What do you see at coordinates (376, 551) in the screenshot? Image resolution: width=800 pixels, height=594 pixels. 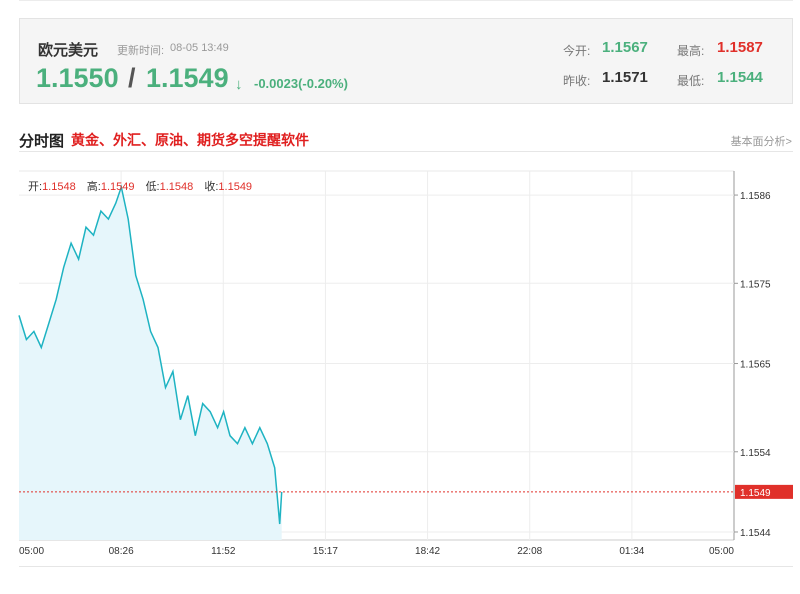 I see `x-axis-ticks: 05:00 08:26 11:52 15:17 18:42 22:08 01:34 05:00` at bounding box center [376, 551].